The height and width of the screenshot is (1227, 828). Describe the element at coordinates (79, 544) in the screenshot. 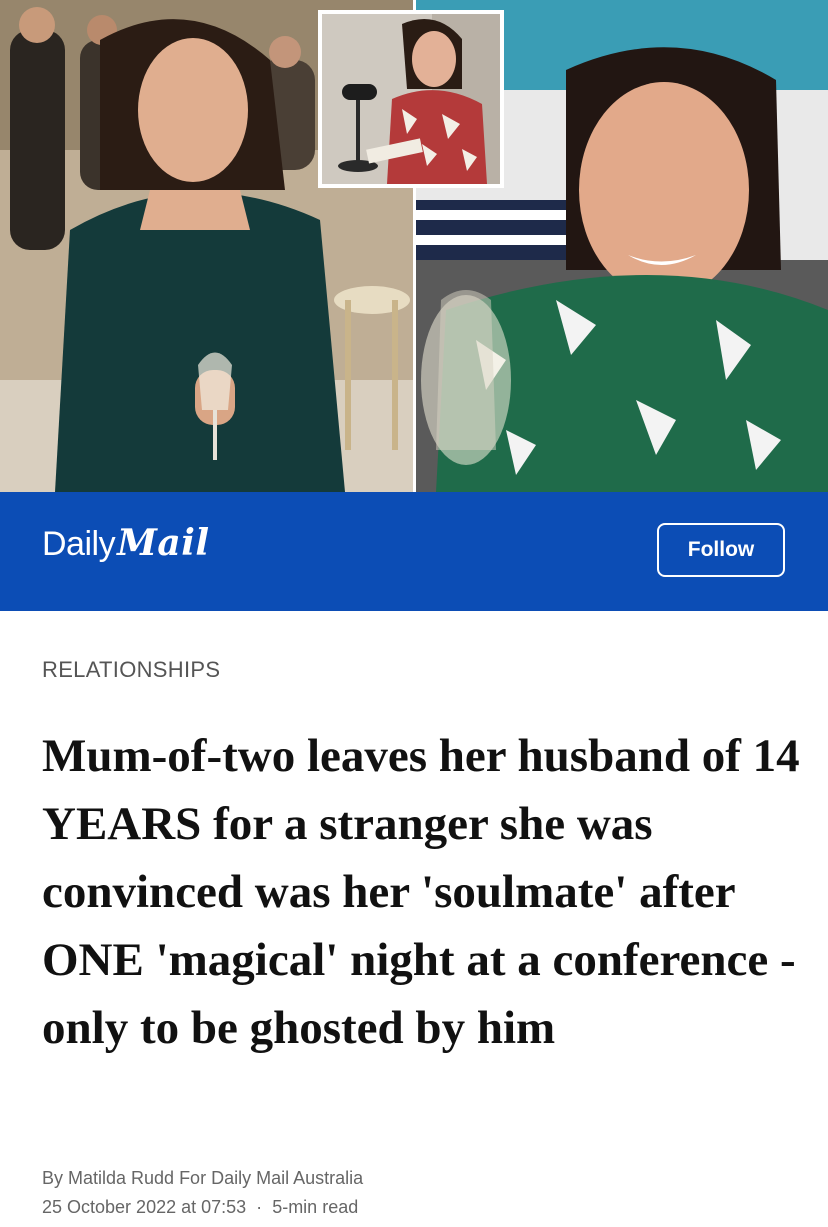

I see `logo-text-daily: Daily` at that location.